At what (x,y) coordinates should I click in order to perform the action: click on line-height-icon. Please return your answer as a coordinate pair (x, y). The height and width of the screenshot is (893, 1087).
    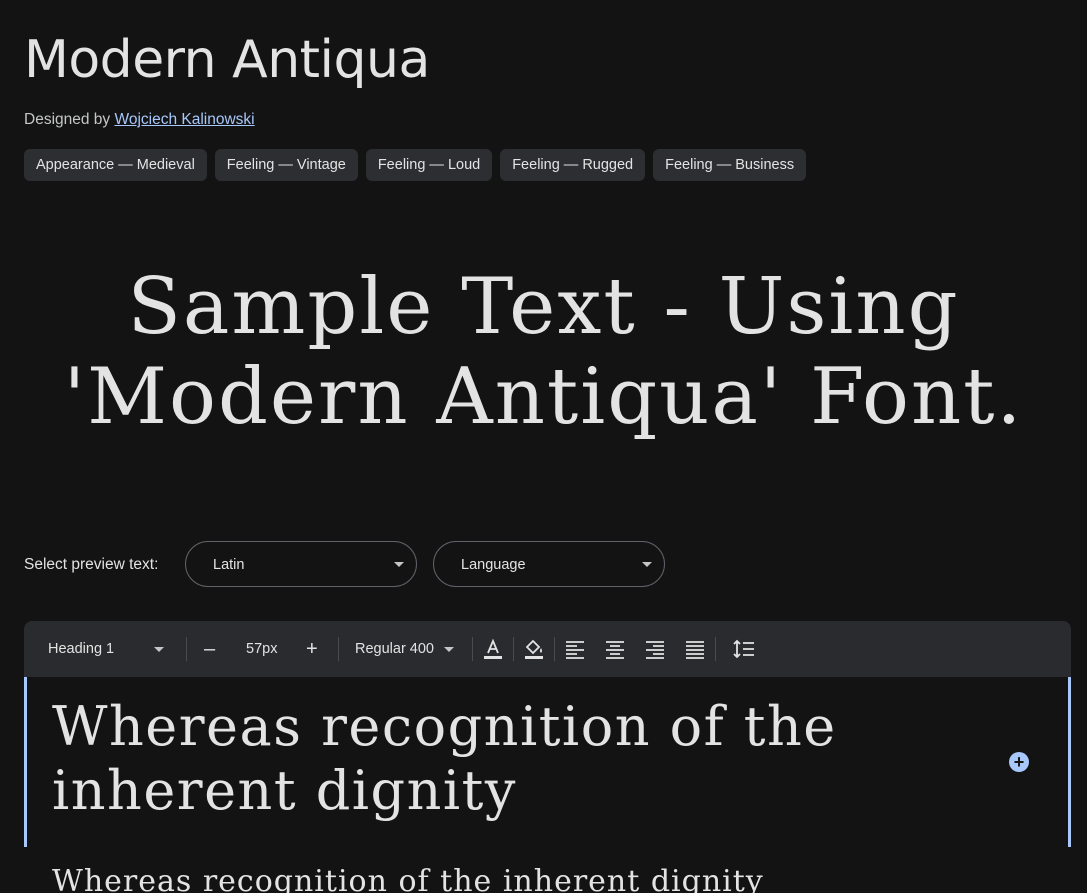
    Looking at the image, I should click on (744, 649).